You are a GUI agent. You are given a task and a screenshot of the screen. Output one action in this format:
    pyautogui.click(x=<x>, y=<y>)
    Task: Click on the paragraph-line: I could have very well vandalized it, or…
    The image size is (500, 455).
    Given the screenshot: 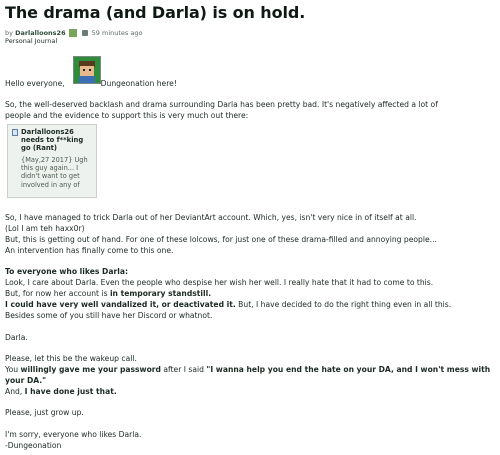 What is the action you would take?
    pyautogui.click(x=228, y=304)
    